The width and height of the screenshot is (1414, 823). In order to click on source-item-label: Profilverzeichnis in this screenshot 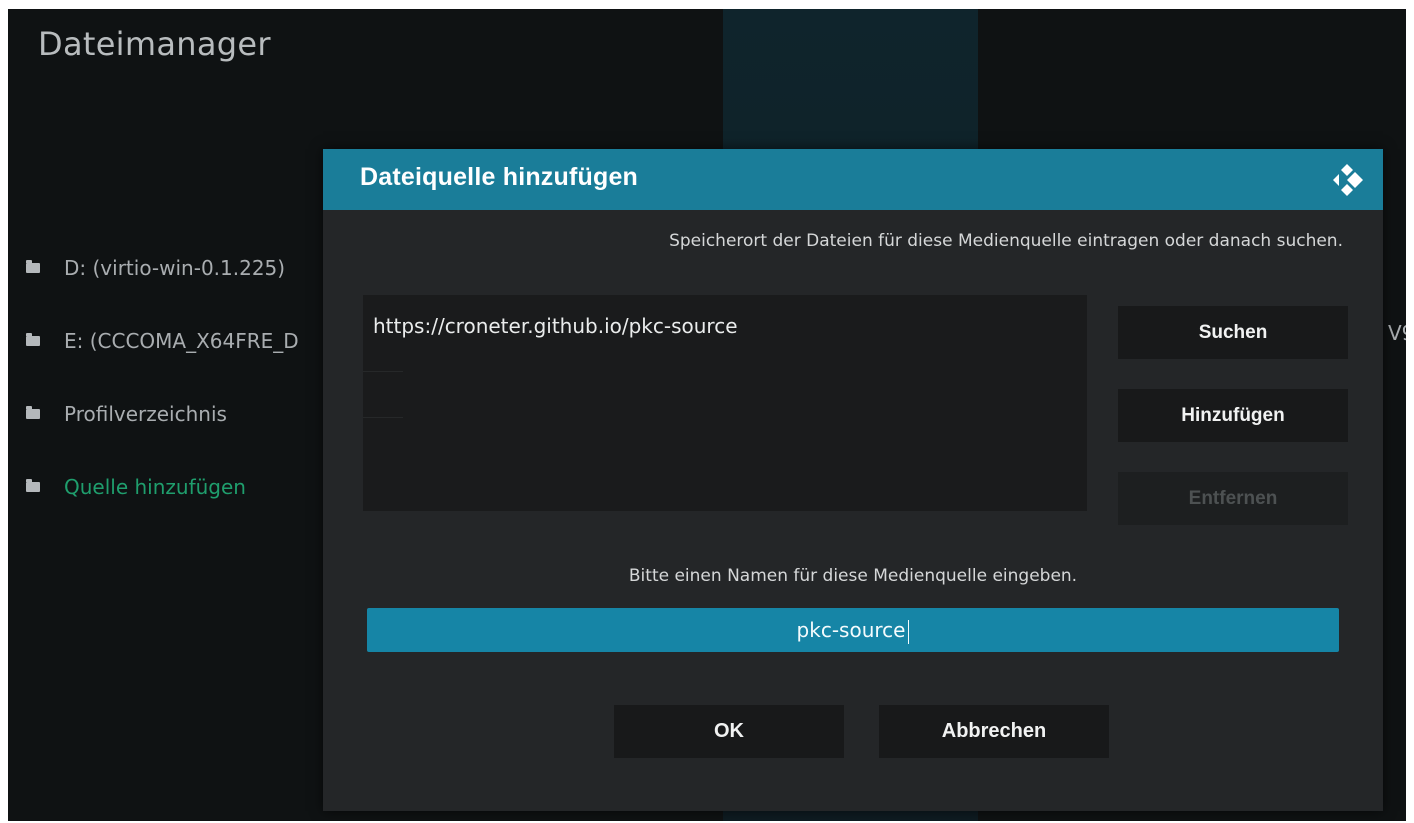, I will do `click(145, 413)`.